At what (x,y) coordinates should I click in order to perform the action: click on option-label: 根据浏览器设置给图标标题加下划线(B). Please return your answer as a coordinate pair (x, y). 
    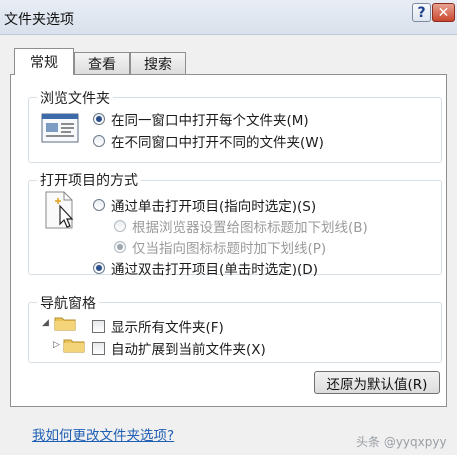
    Looking at the image, I should click on (250, 228).